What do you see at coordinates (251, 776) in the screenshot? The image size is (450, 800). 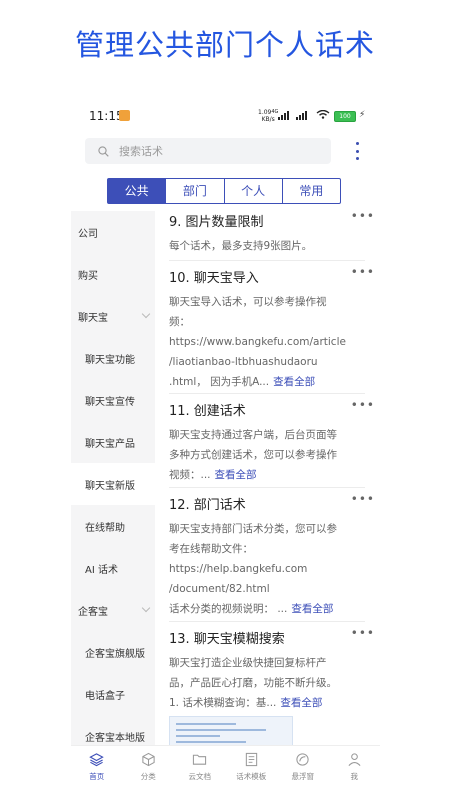 I see `nav-label: 话术模板` at bounding box center [251, 776].